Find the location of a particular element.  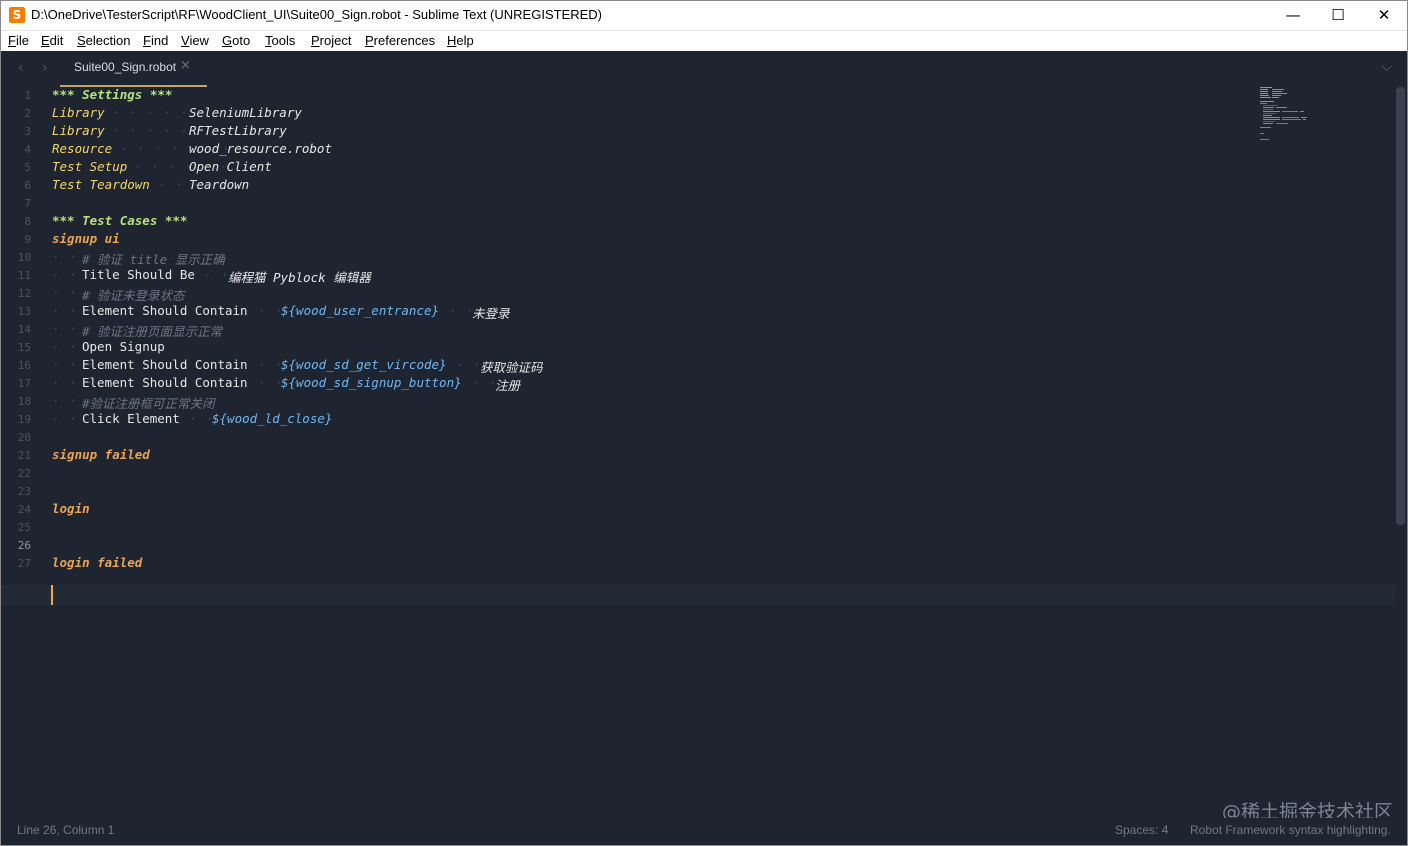

line-number: 7 is located at coordinates (27, 203).